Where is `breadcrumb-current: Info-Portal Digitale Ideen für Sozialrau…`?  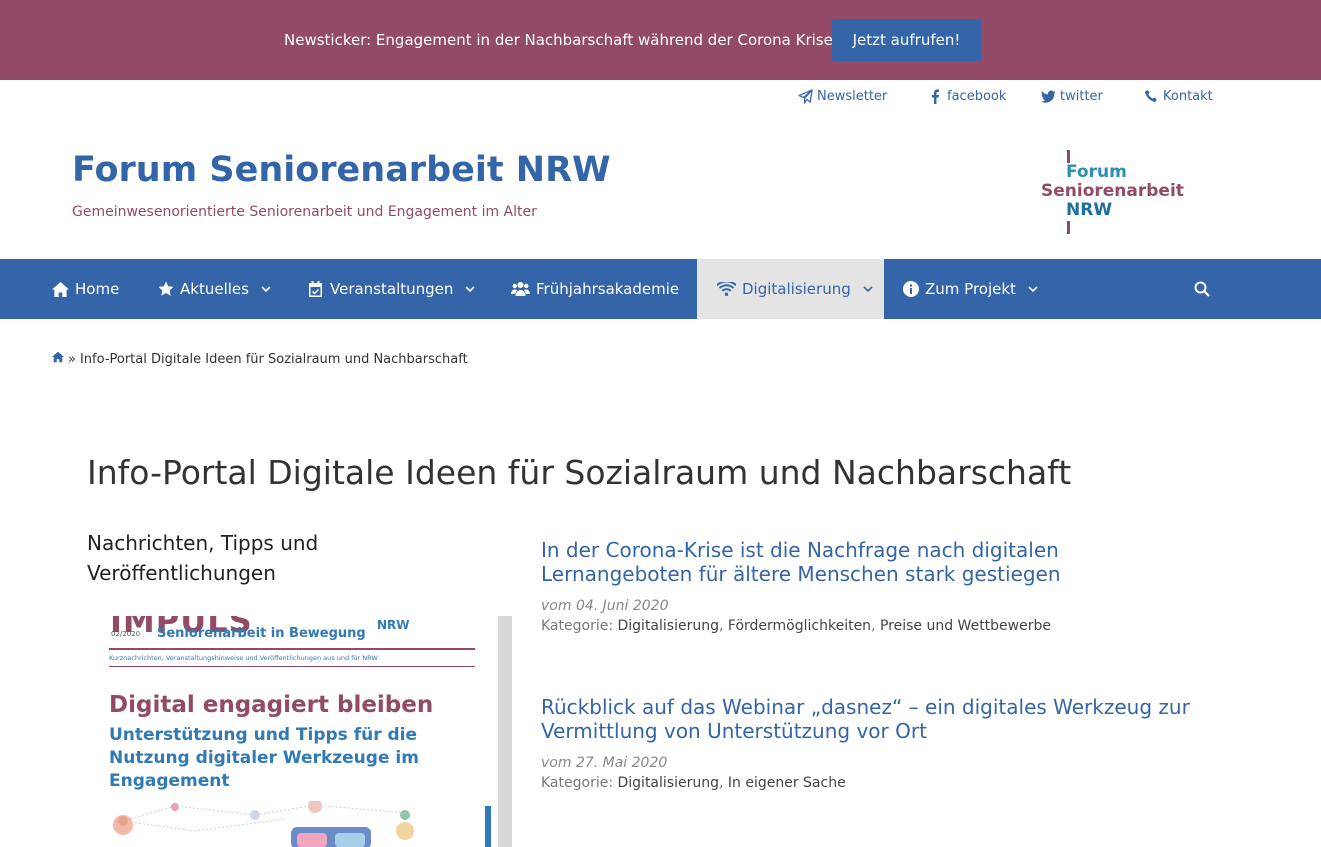 breadcrumb-current: Info-Portal Digitale Ideen für Sozialrau… is located at coordinates (273, 359).